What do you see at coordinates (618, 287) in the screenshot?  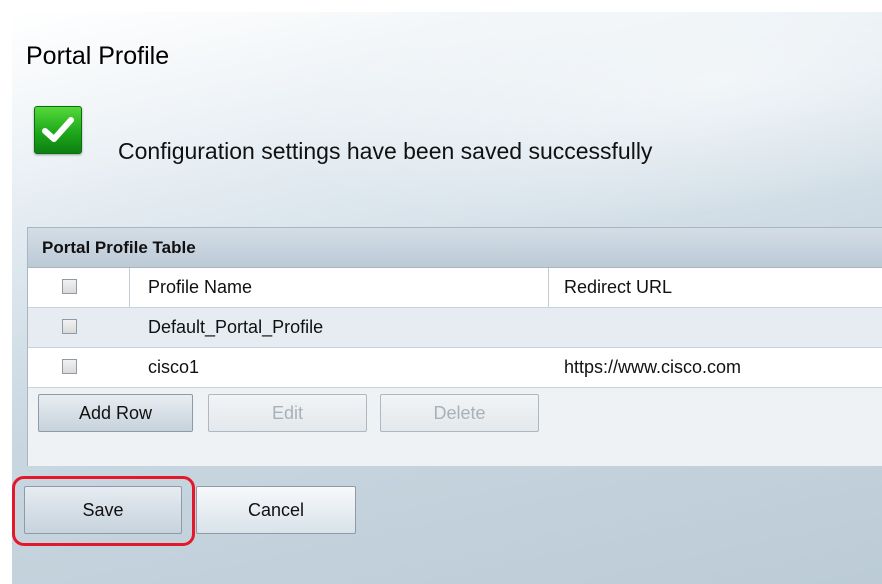 I see `column-header-redirect-url: Redirect URL` at bounding box center [618, 287].